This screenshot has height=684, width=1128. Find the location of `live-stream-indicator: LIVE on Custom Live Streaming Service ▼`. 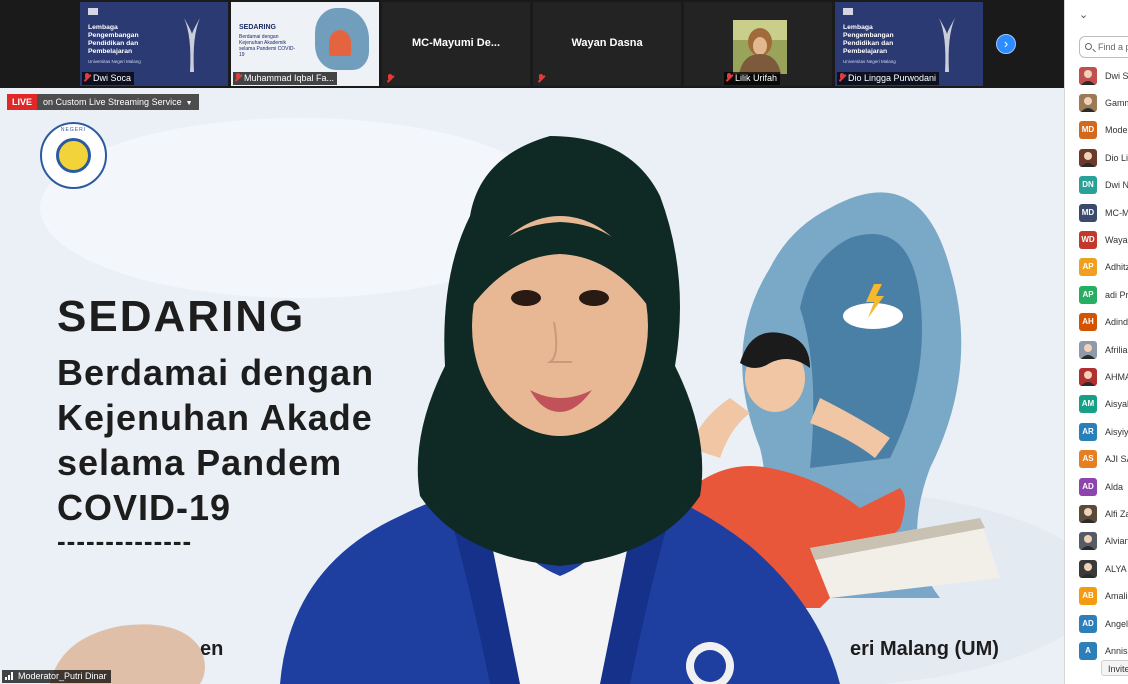

live-stream-indicator: LIVE on Custom Live Streaming Service ▼ is located at coordinates (103, 102).